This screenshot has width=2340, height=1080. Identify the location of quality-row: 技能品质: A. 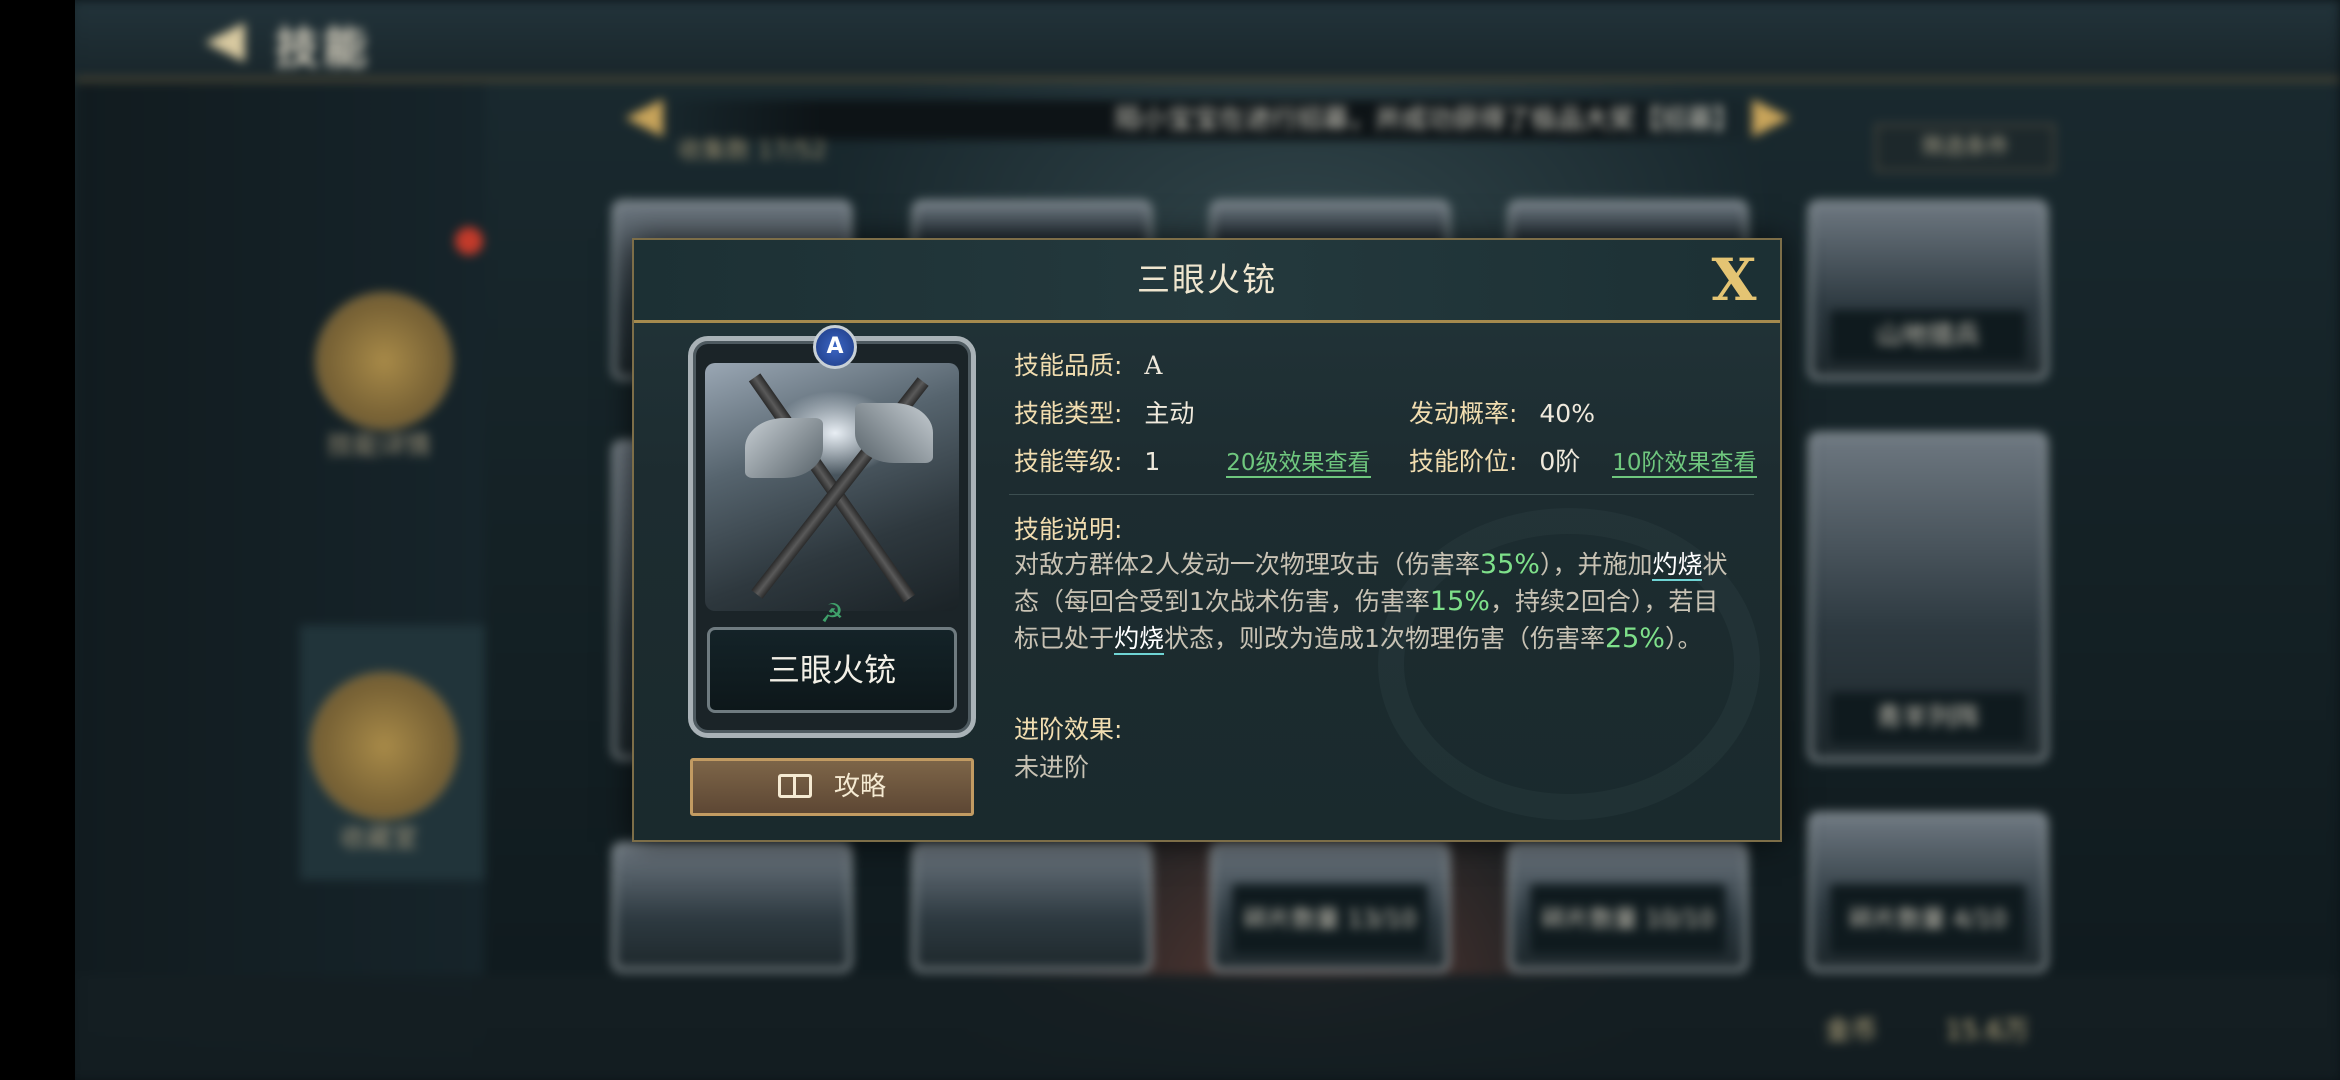
(1088, 366).